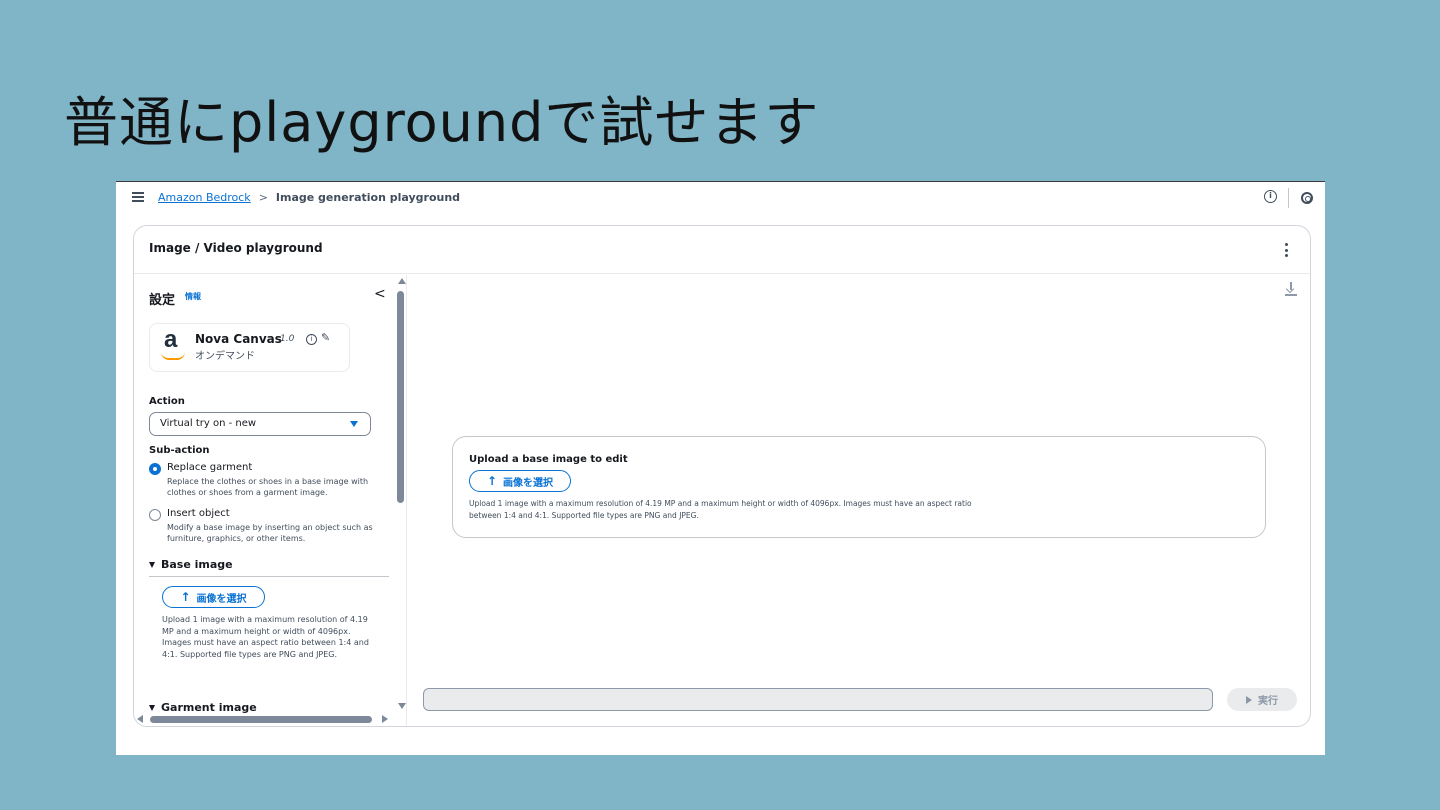 This screenshot has height=810, width=1440. Describe the element at coordinates (204, 197) in the screenshot. I see `breadcrumb-link-amazon-bedrock: Amazon Bedrock` at that location.